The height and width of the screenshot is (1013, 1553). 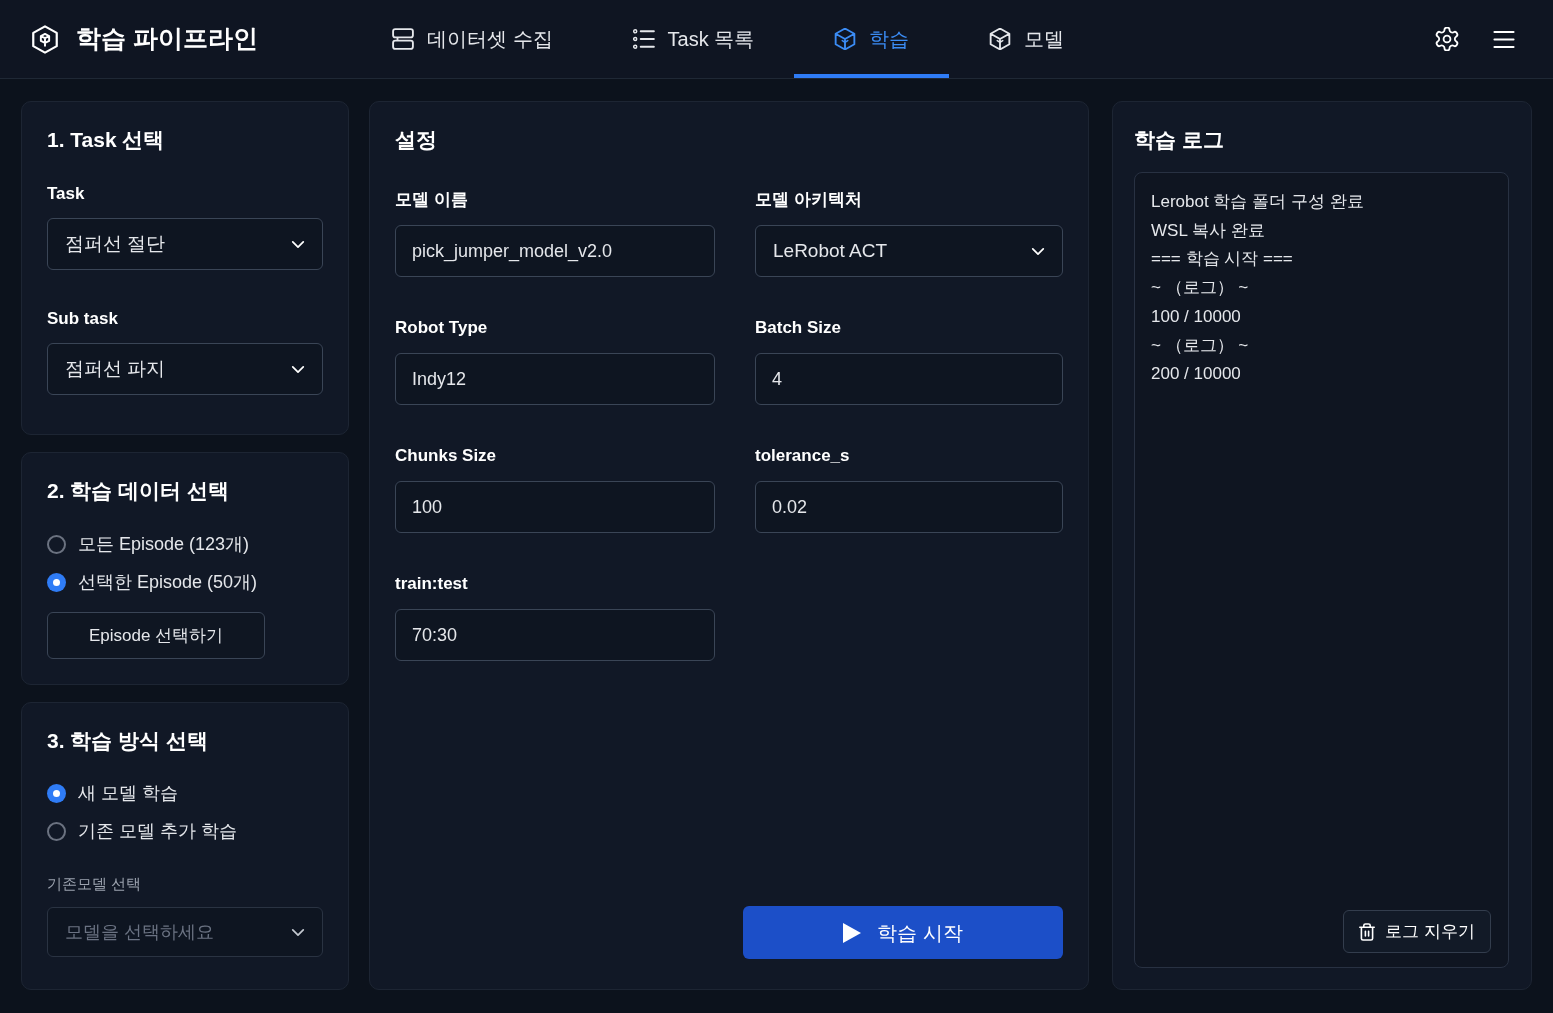 I want to click on field-label: Chunks Size, so click(x=446, y=456).